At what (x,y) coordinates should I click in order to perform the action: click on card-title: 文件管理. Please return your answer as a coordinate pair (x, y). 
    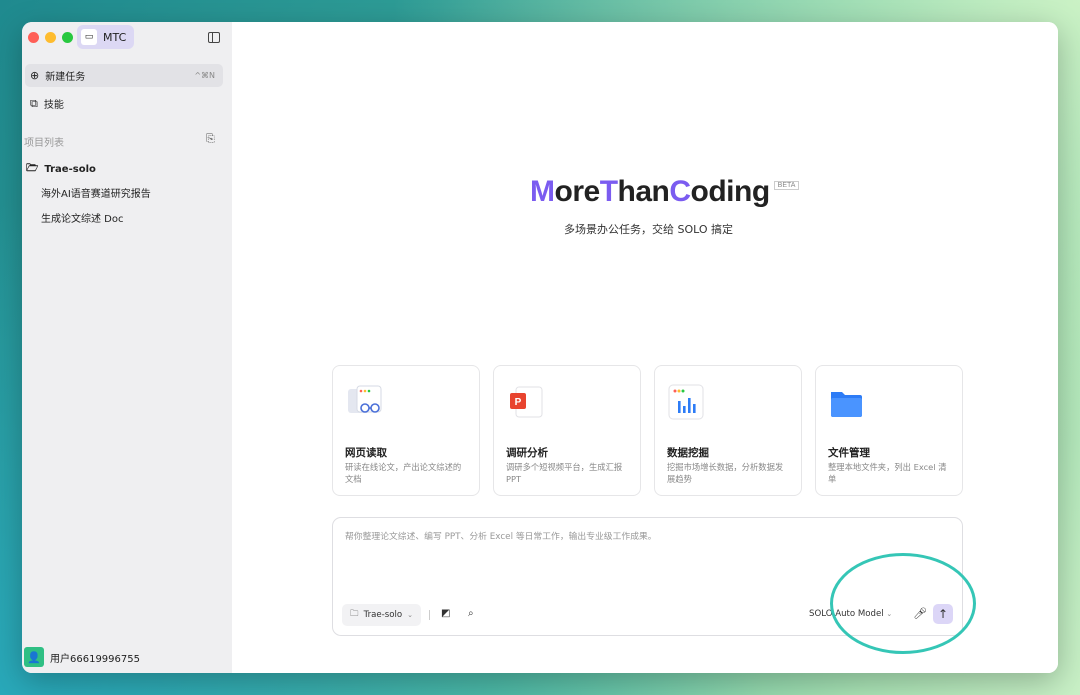
    Looking at the image, I should click on (849, 453).